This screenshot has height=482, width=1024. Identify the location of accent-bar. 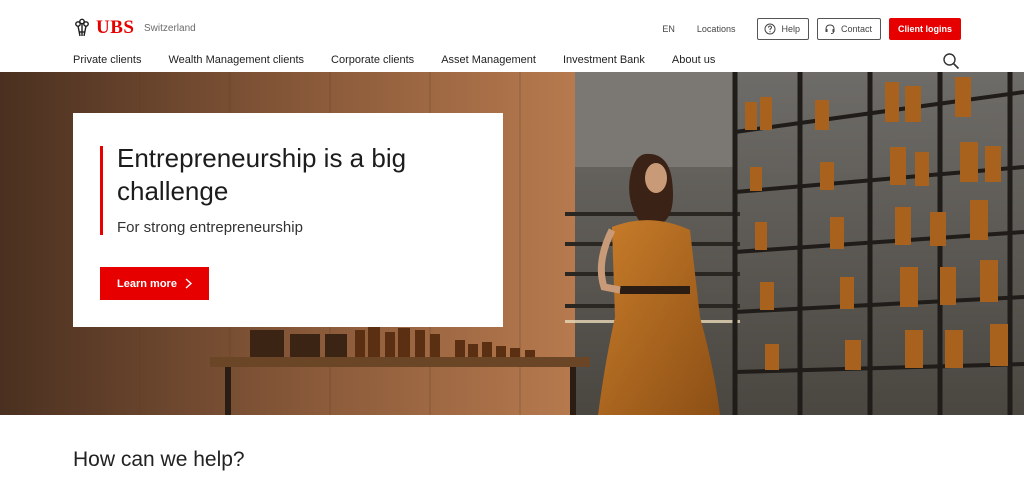
(101, 190).